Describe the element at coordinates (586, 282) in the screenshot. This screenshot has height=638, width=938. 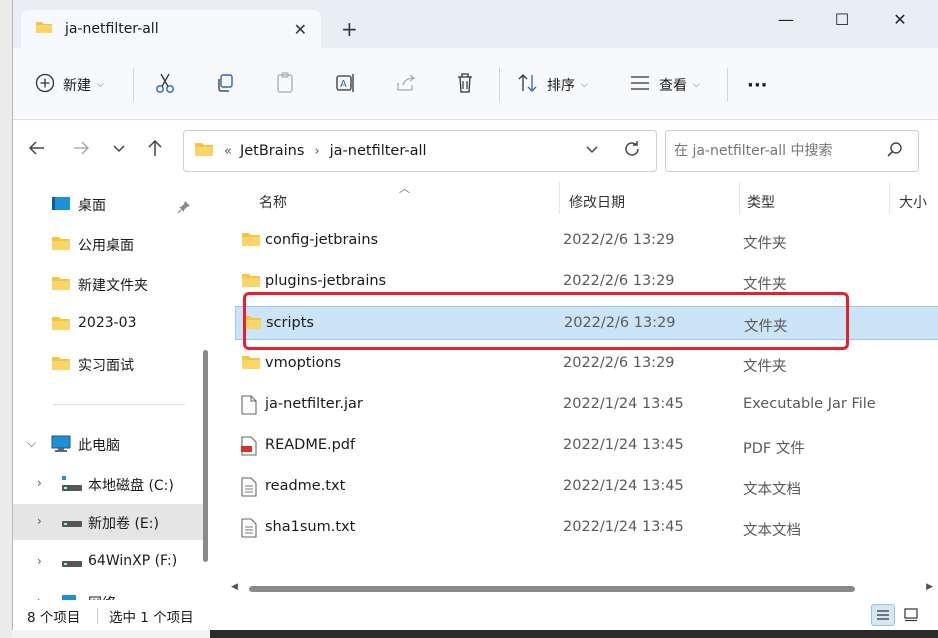
I see `file-row: plugins-jetbrains 2022/2/6 13:29 文件夹` at that location.